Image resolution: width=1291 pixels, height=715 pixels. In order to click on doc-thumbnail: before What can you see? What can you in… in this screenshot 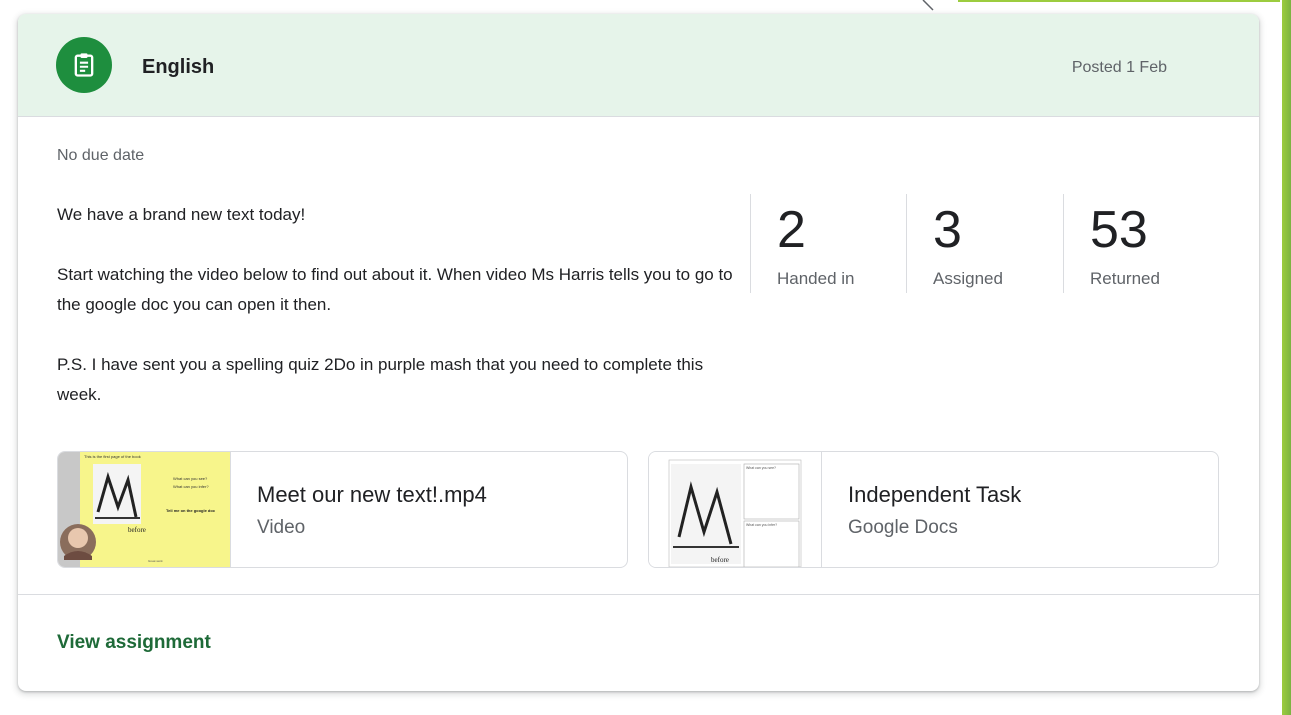, I will do `click(735, 509)`.